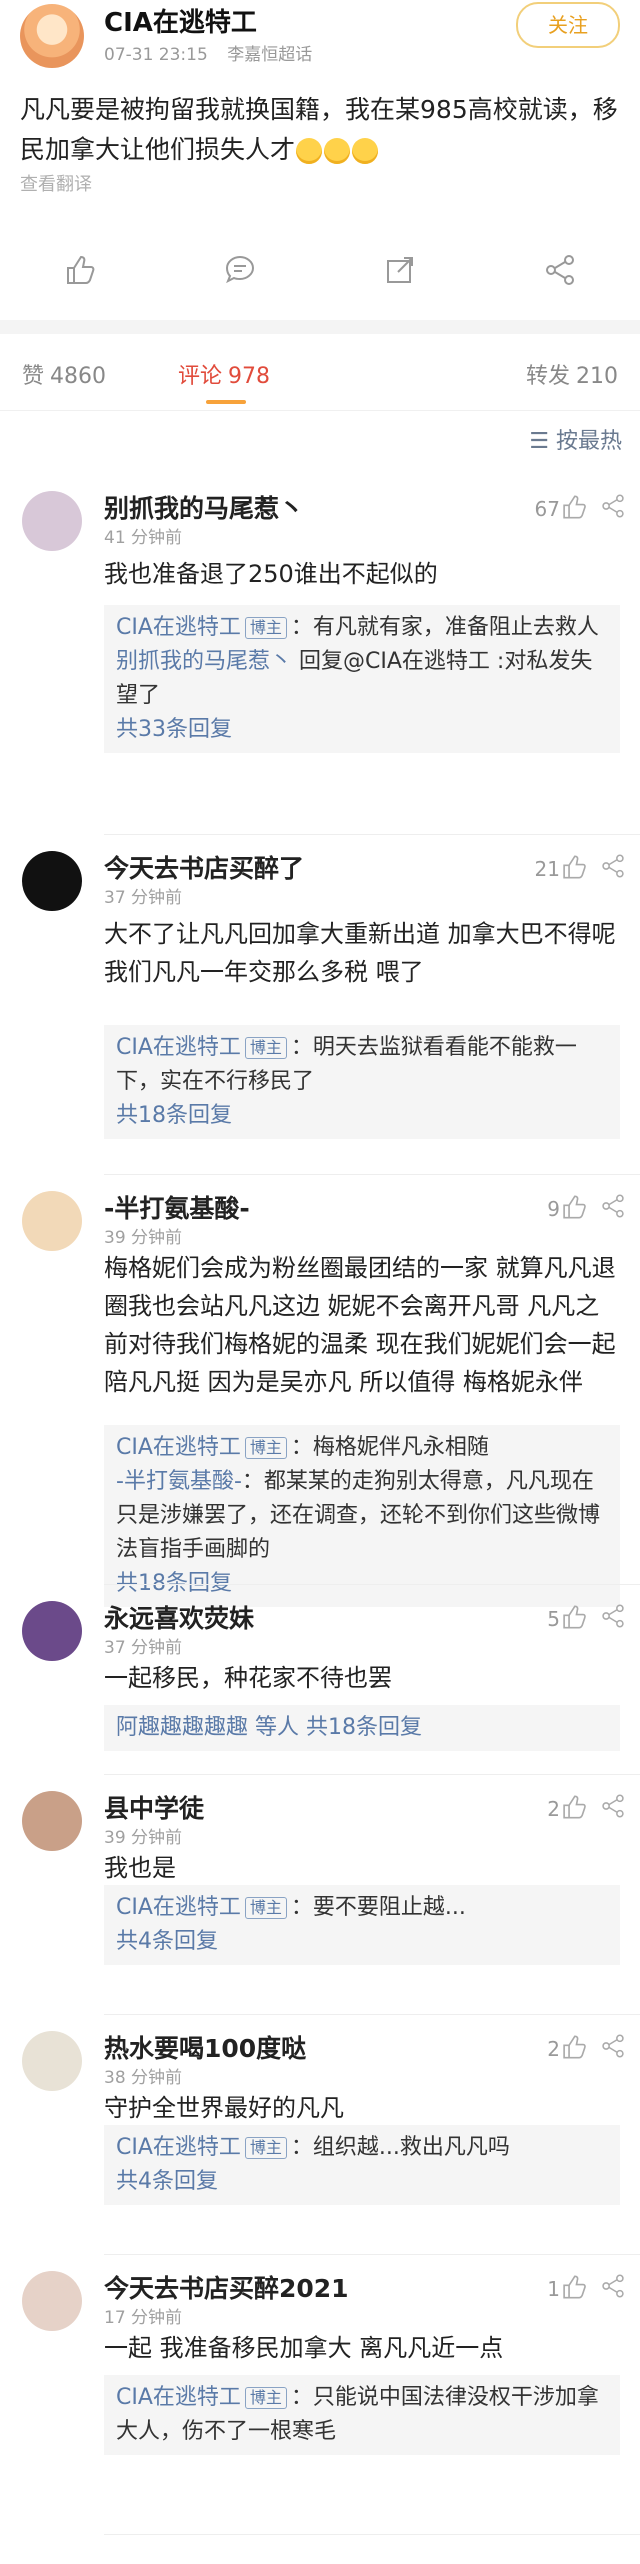 This screenshot has height=2564, width=640. What do you see at coordinates (319, 129) in the screenshot?
I see `post-text: 凡凡要是被拘留我就换国籍，我在某985高校就读，移民加拿大让他们损失人才` at bounding box center [319, 129].